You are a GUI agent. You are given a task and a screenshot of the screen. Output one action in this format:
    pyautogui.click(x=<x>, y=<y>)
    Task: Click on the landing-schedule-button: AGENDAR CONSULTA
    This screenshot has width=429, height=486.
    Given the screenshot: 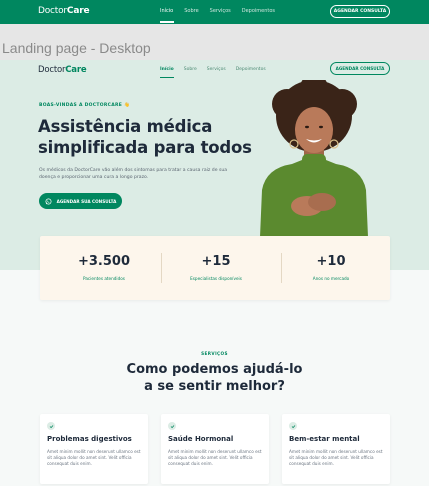 What is the action you would take?
    pyautogui.click(x=360, y=68)
    